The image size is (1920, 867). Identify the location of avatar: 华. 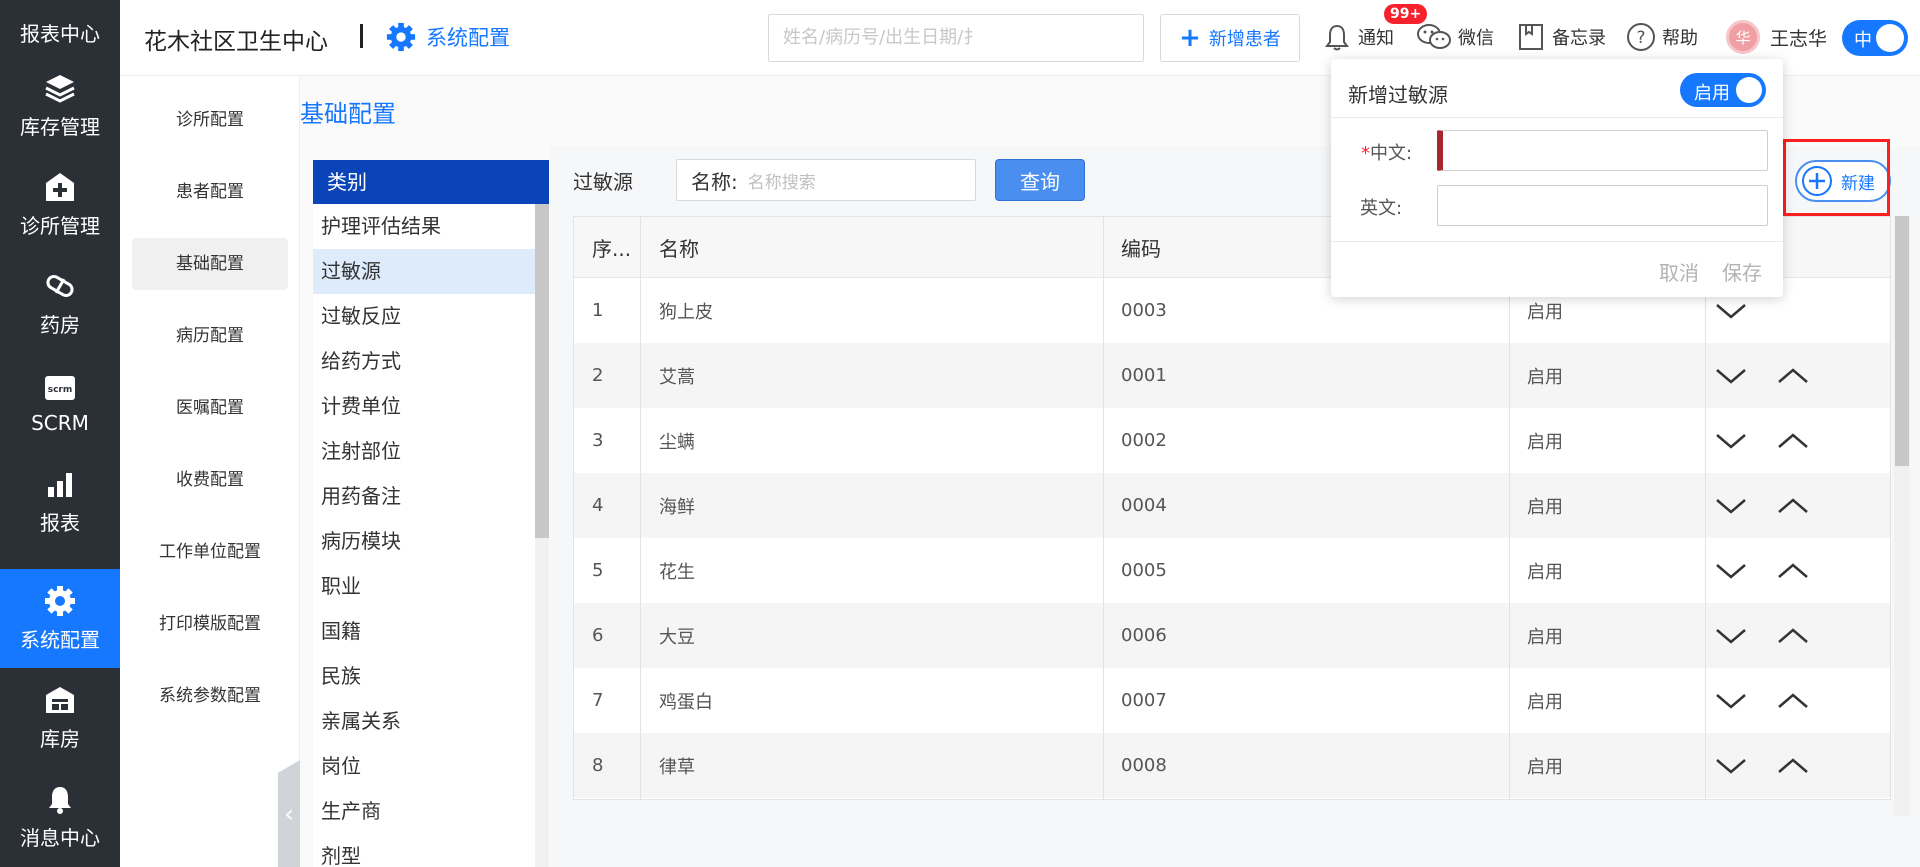
(1743, 37).